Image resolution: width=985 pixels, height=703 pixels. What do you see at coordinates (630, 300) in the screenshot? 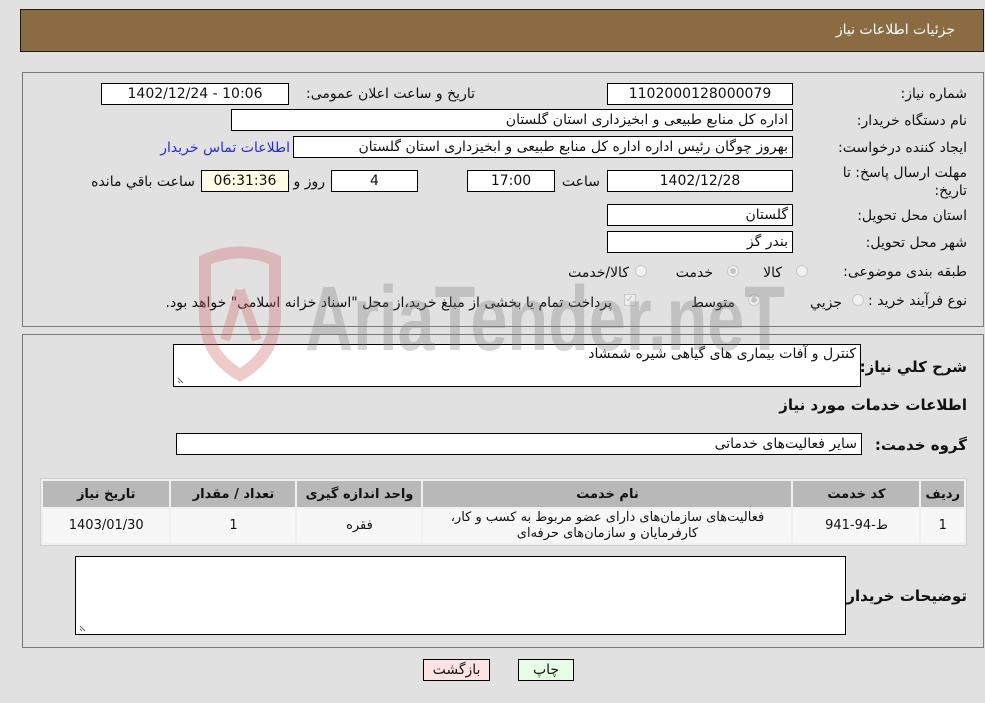
I see `payment-checkbox: ✓` at bounding box center [630, 300].